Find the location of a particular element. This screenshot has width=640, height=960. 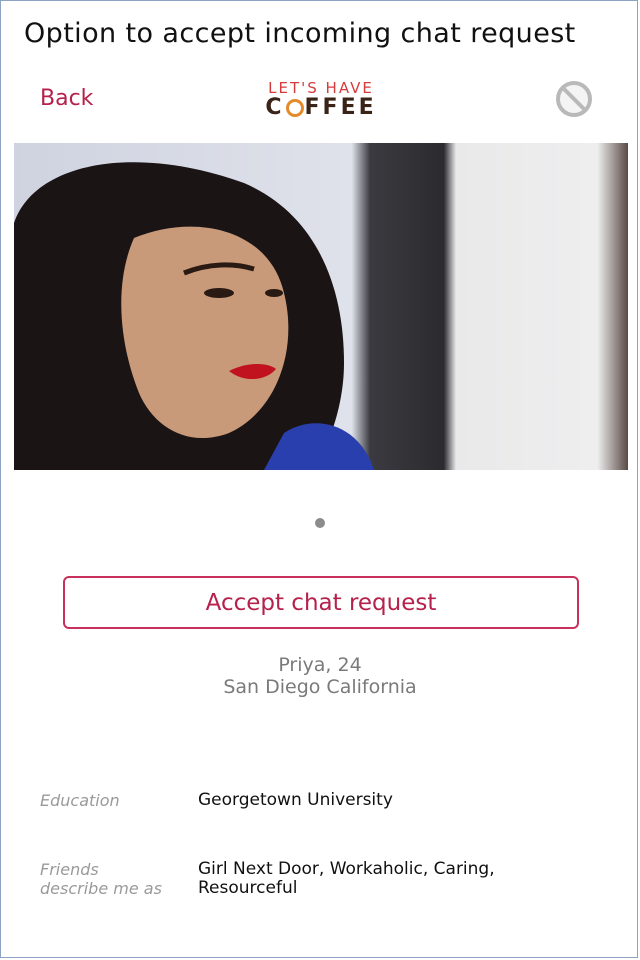

block-icon is located at coordinates (574, 99).